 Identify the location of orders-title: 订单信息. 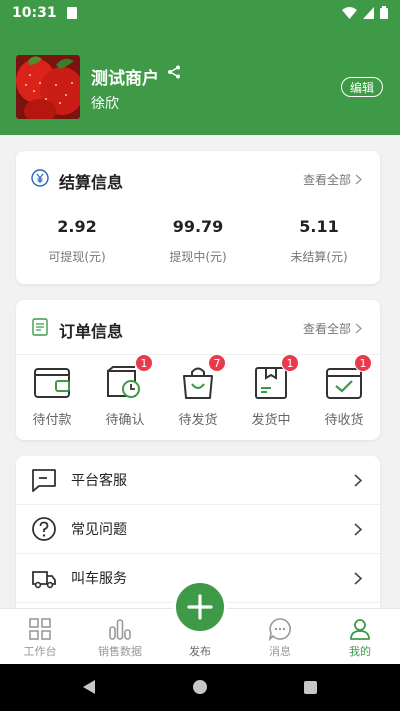
(91, 331).